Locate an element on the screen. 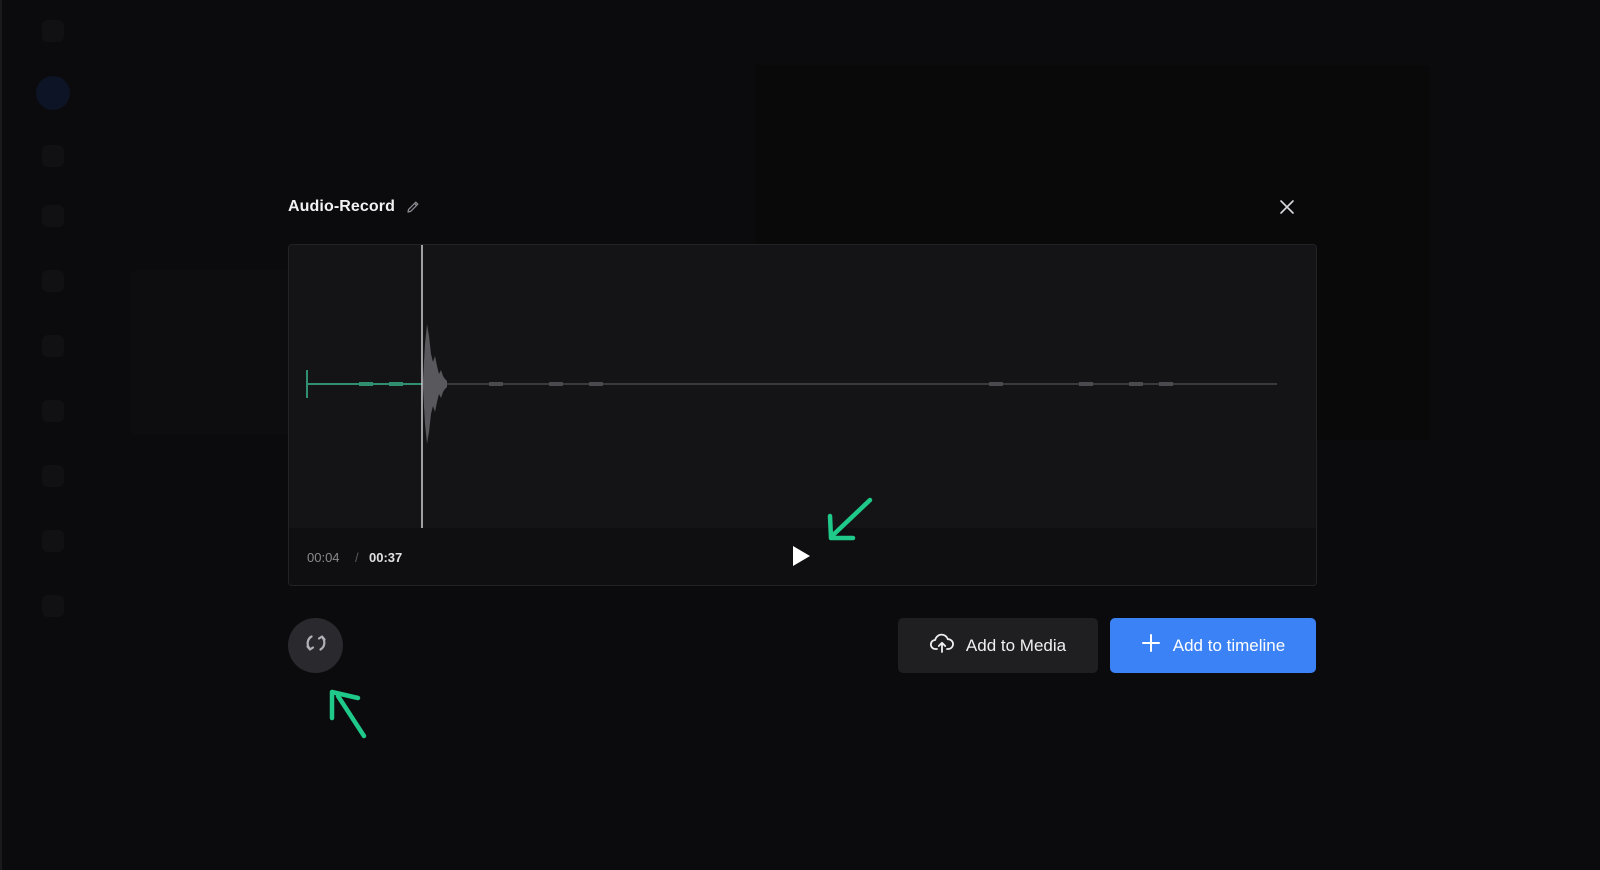 This screenshot has height=870, width=1600. play-icon is located at coordinates (801, 556).